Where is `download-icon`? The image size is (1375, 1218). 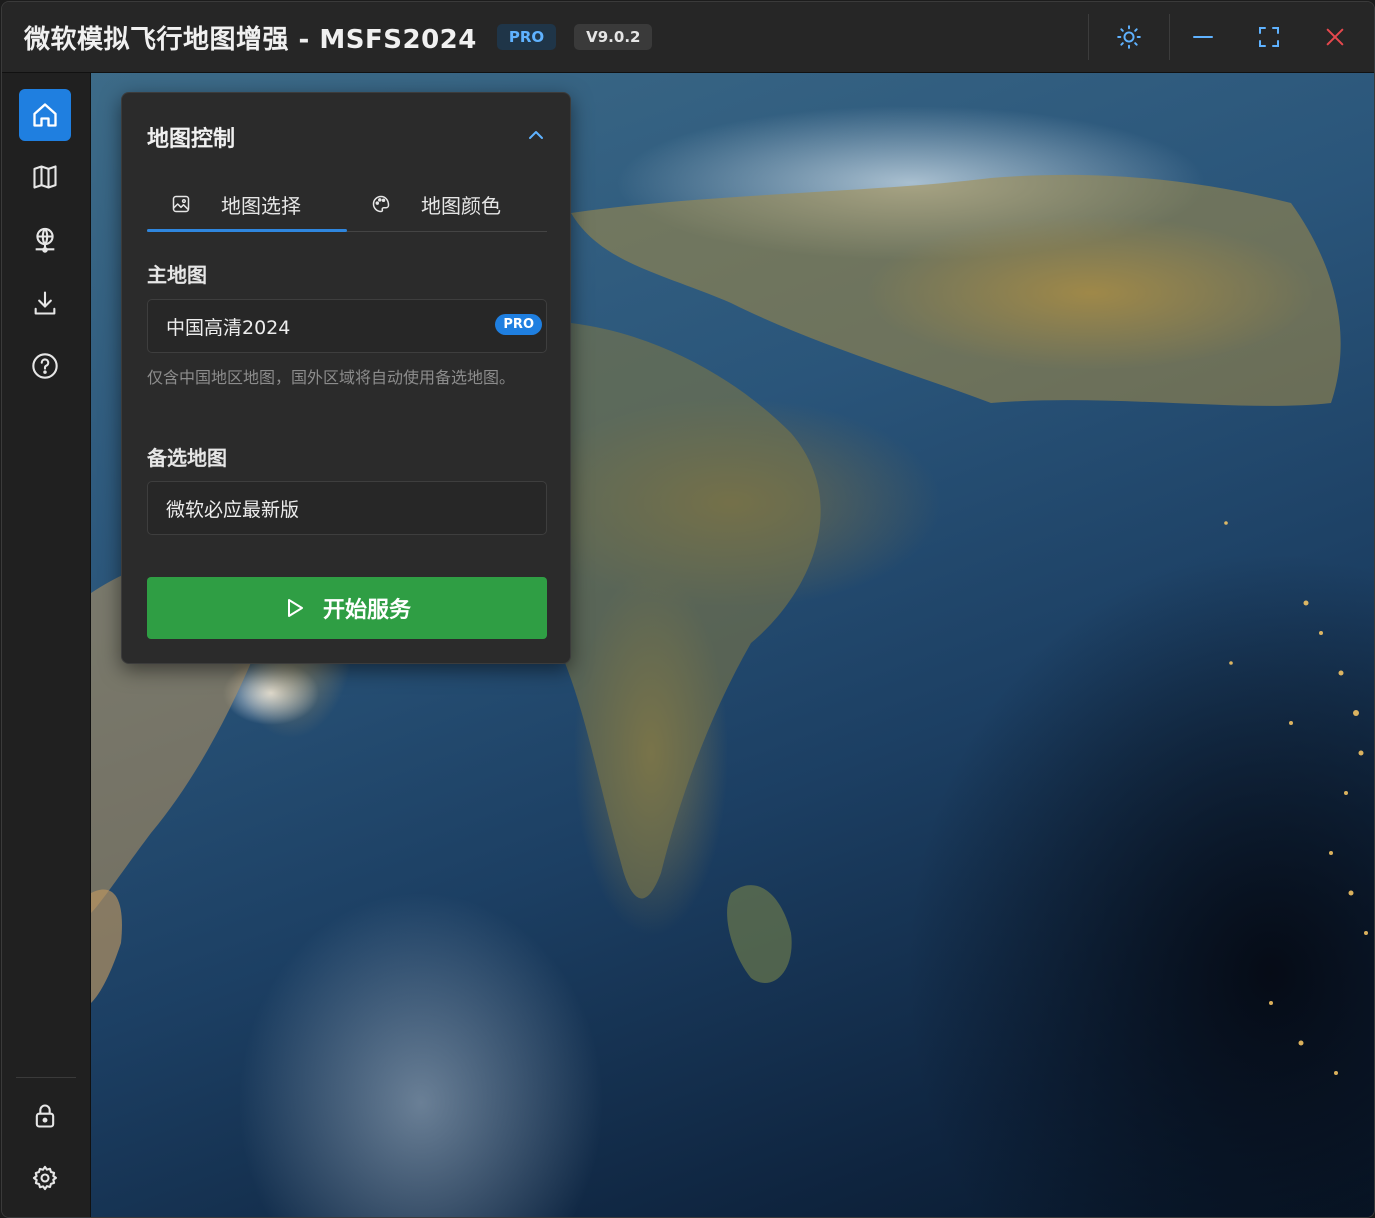 download-icon is located at coordinates (45, 303).